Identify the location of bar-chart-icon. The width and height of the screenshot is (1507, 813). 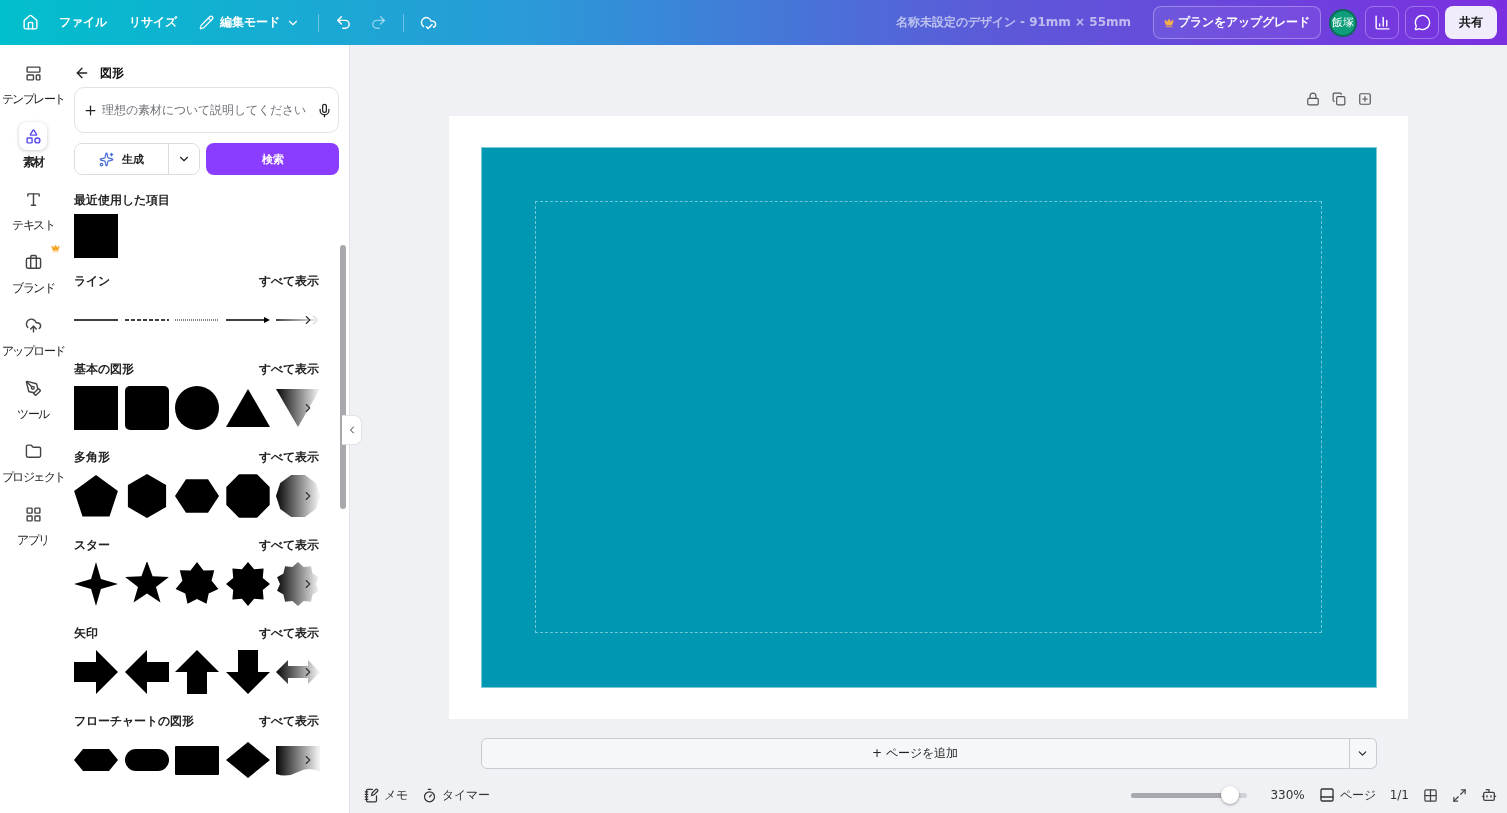
(1382, 22).